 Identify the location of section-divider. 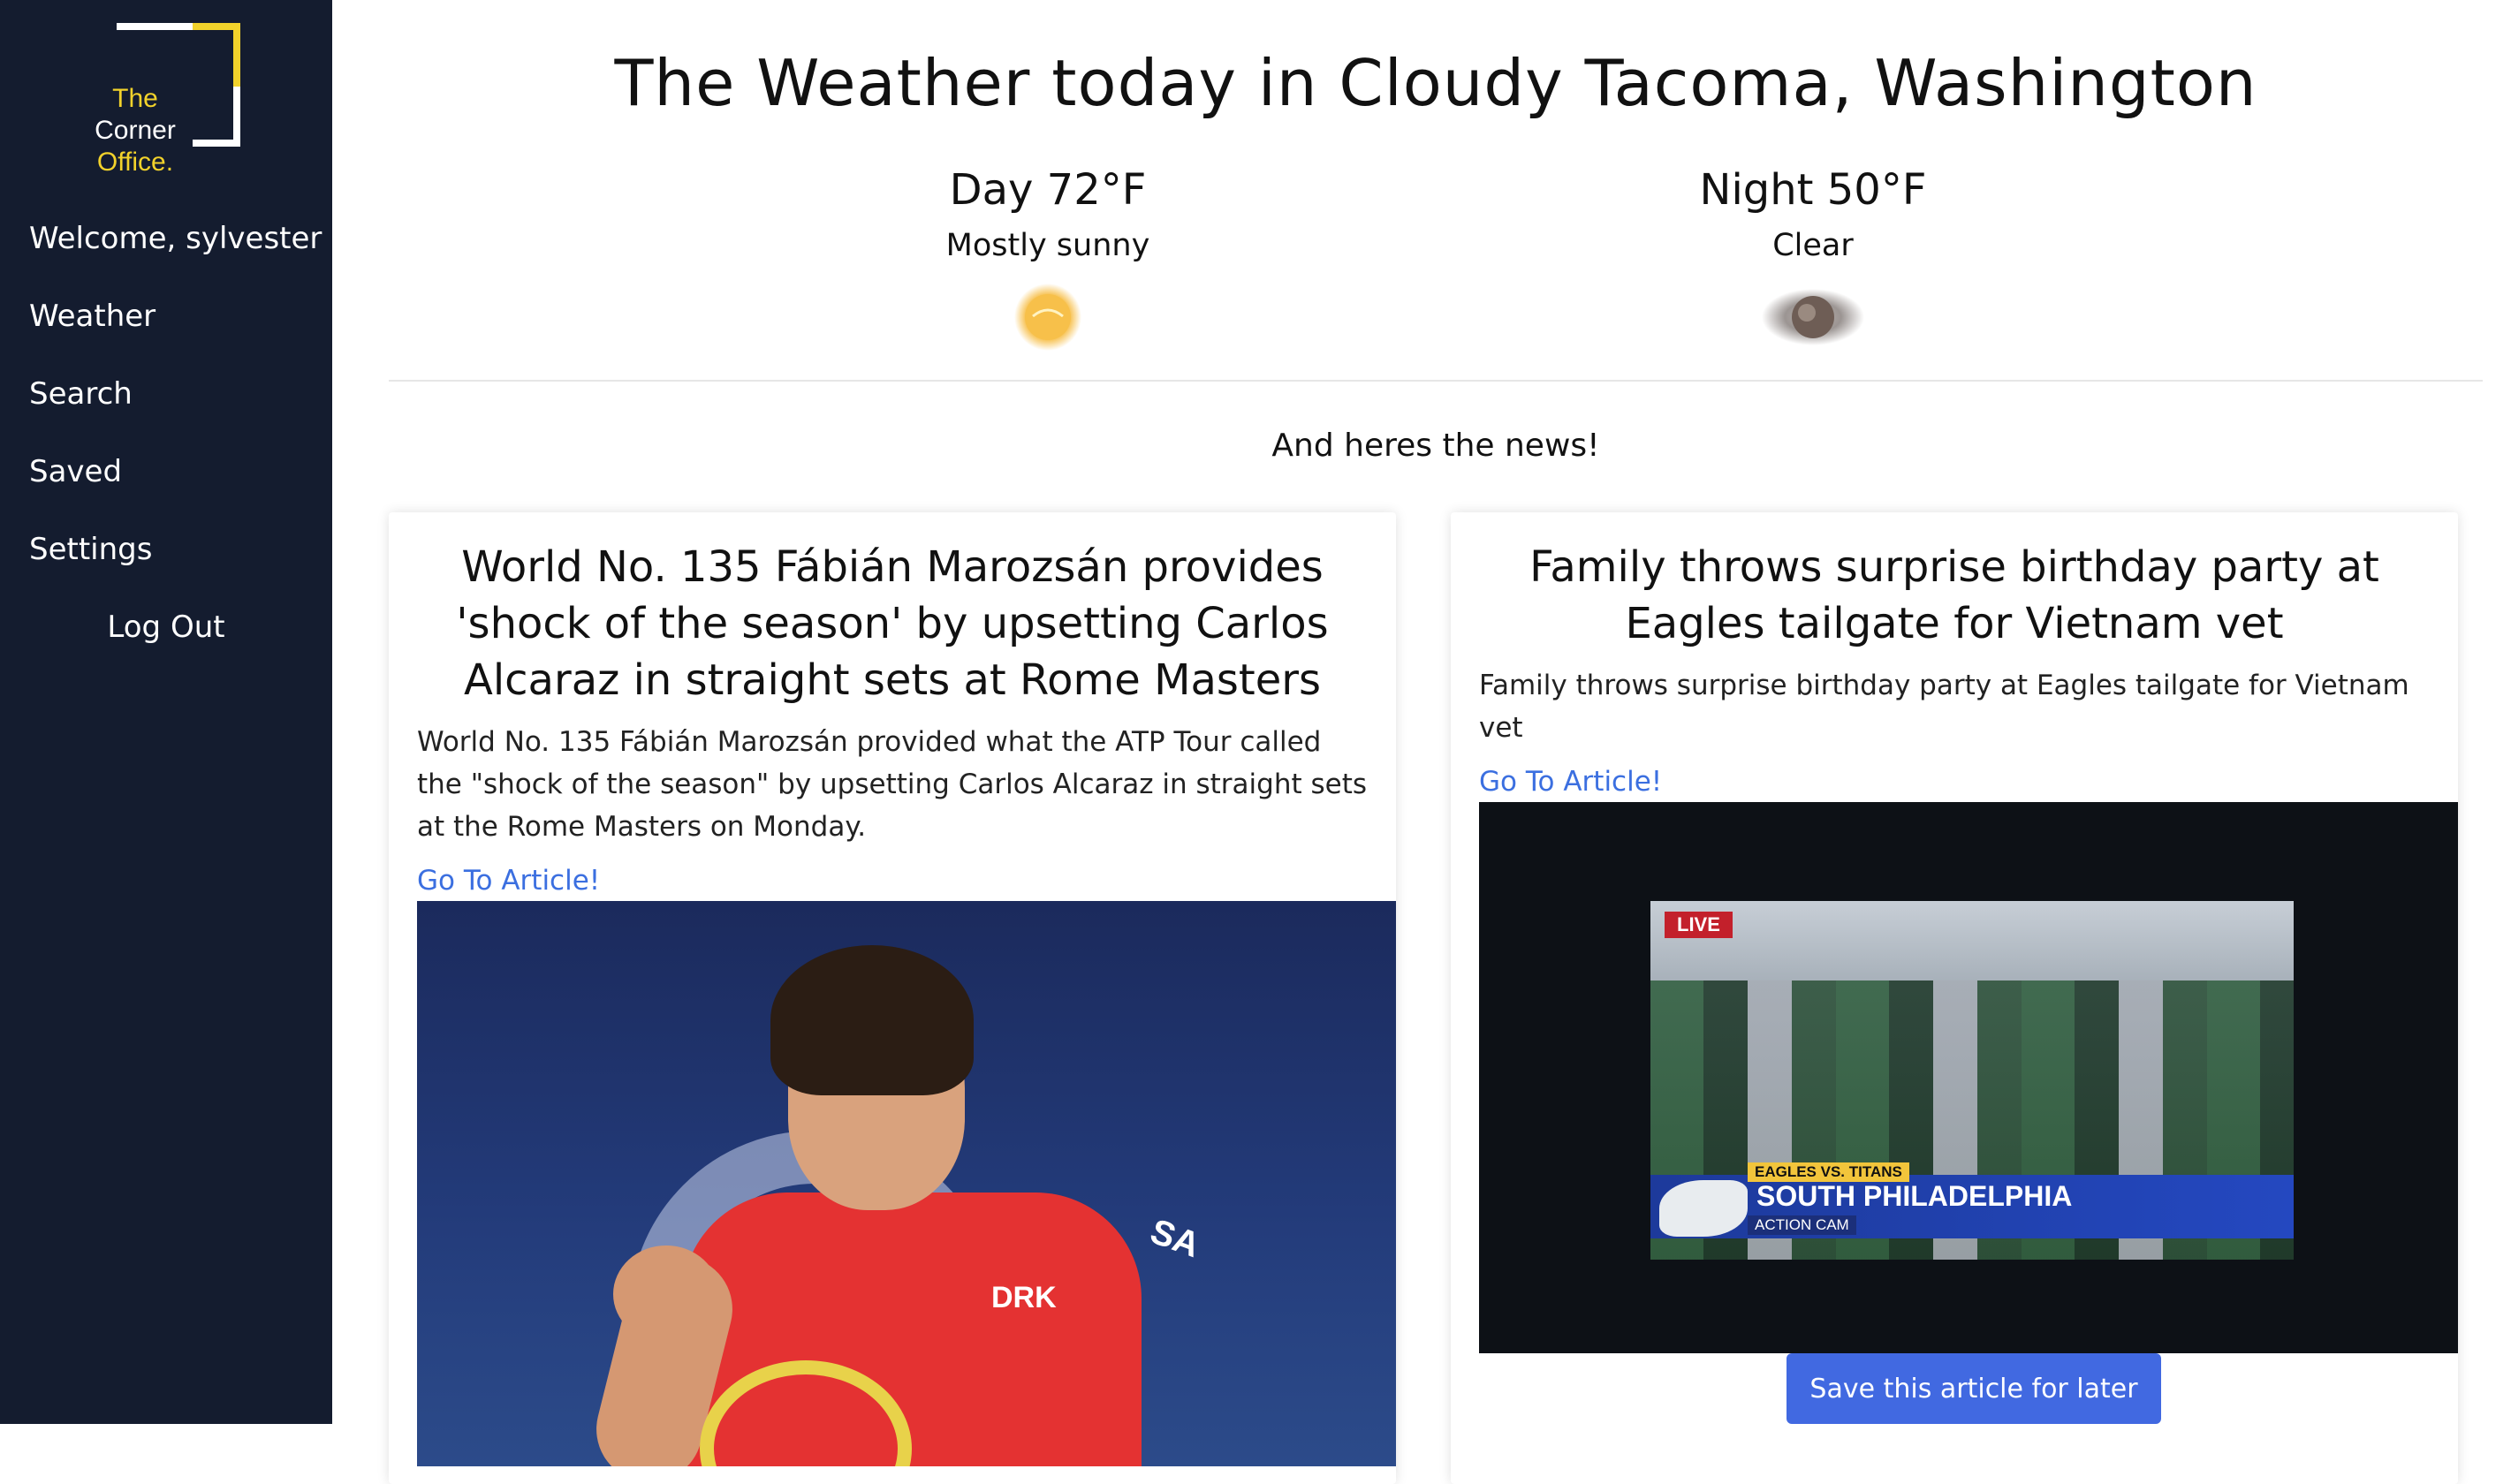
(1436, 381).